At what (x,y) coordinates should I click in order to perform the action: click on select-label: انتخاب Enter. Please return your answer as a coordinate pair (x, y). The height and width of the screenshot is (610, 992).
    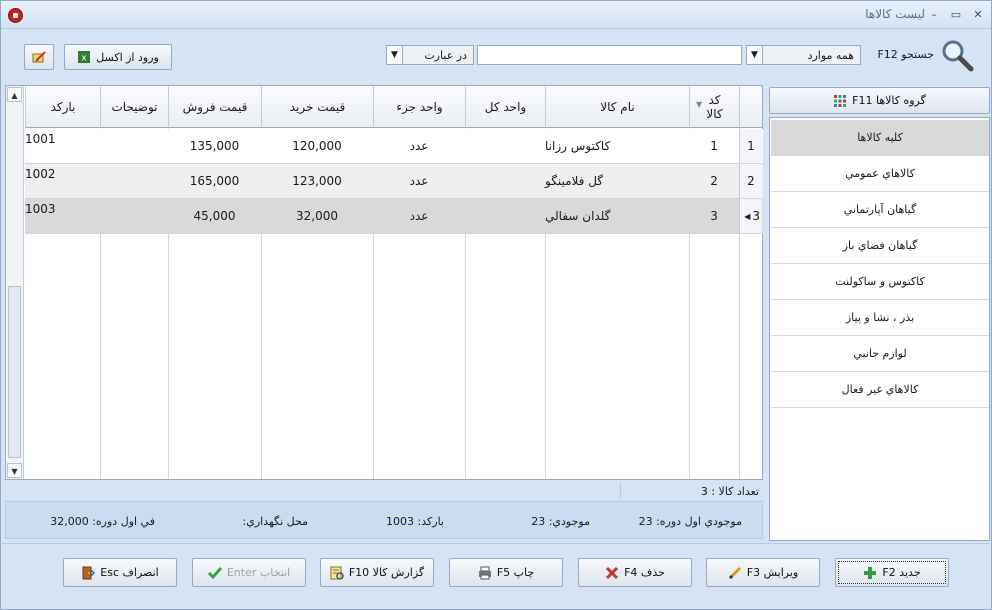
    Looking at the image, I should click on (258, 572).